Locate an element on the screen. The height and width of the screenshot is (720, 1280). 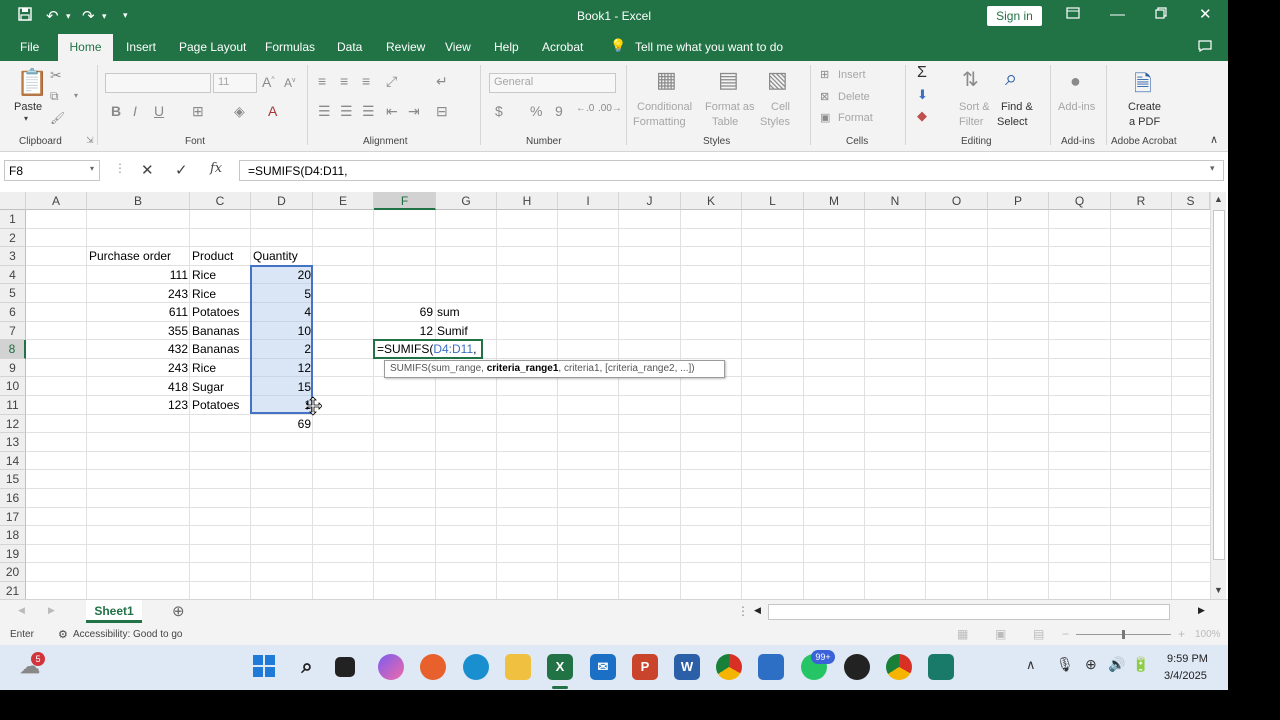
underline-button: U is located at coordinates (159, 111).